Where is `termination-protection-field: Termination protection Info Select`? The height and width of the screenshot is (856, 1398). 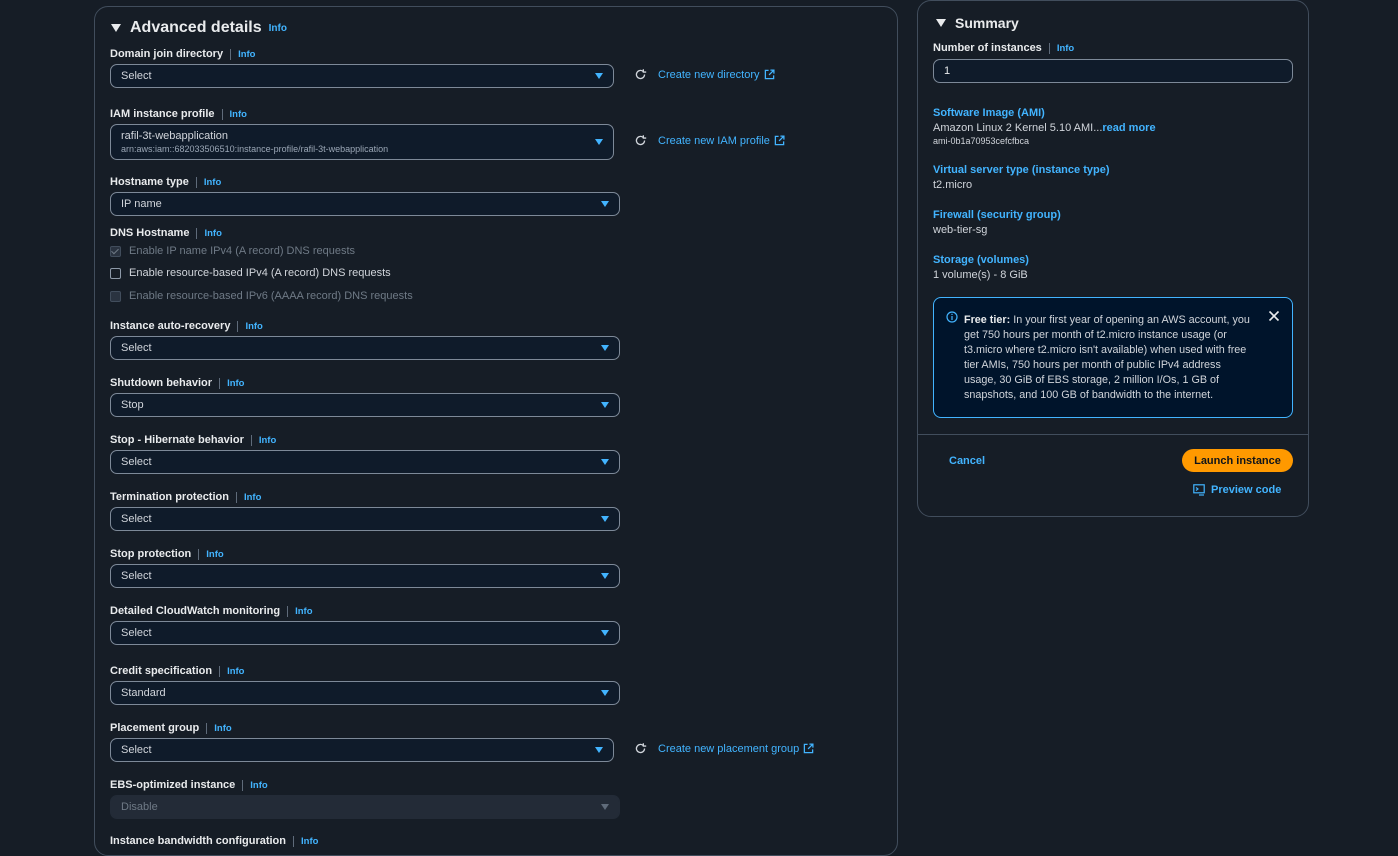 termination-protection-field: Termination protection Info Select is located at coordinates (365, 510).